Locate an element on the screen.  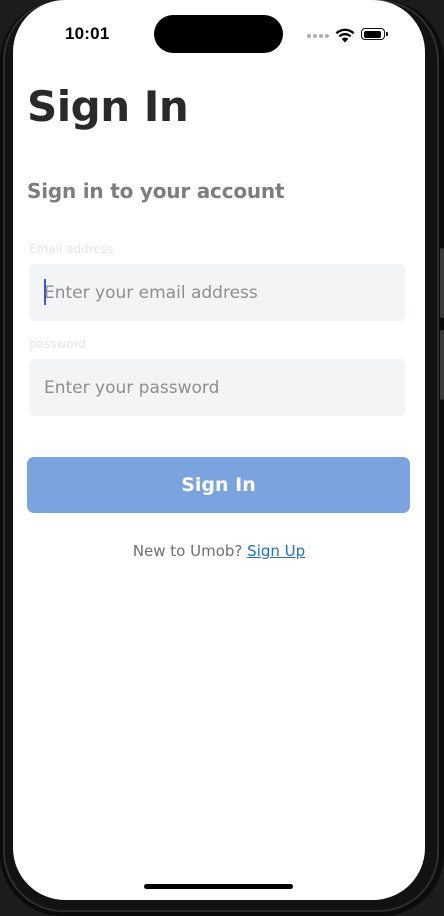
home-indicator is located at coordinates (218, 886).